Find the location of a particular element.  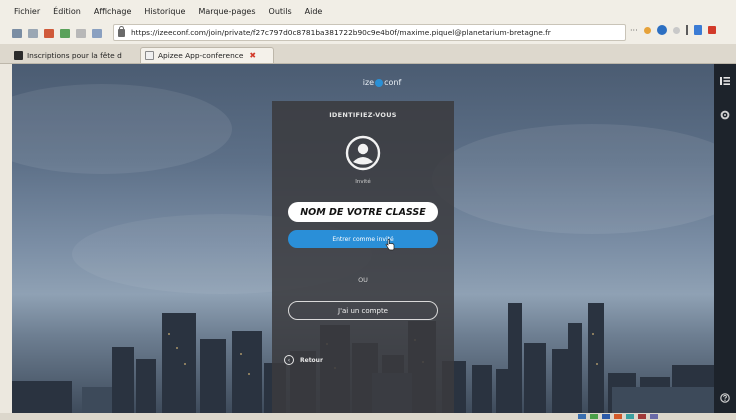

guest-label: Invité is located at coordinates (363, 182).